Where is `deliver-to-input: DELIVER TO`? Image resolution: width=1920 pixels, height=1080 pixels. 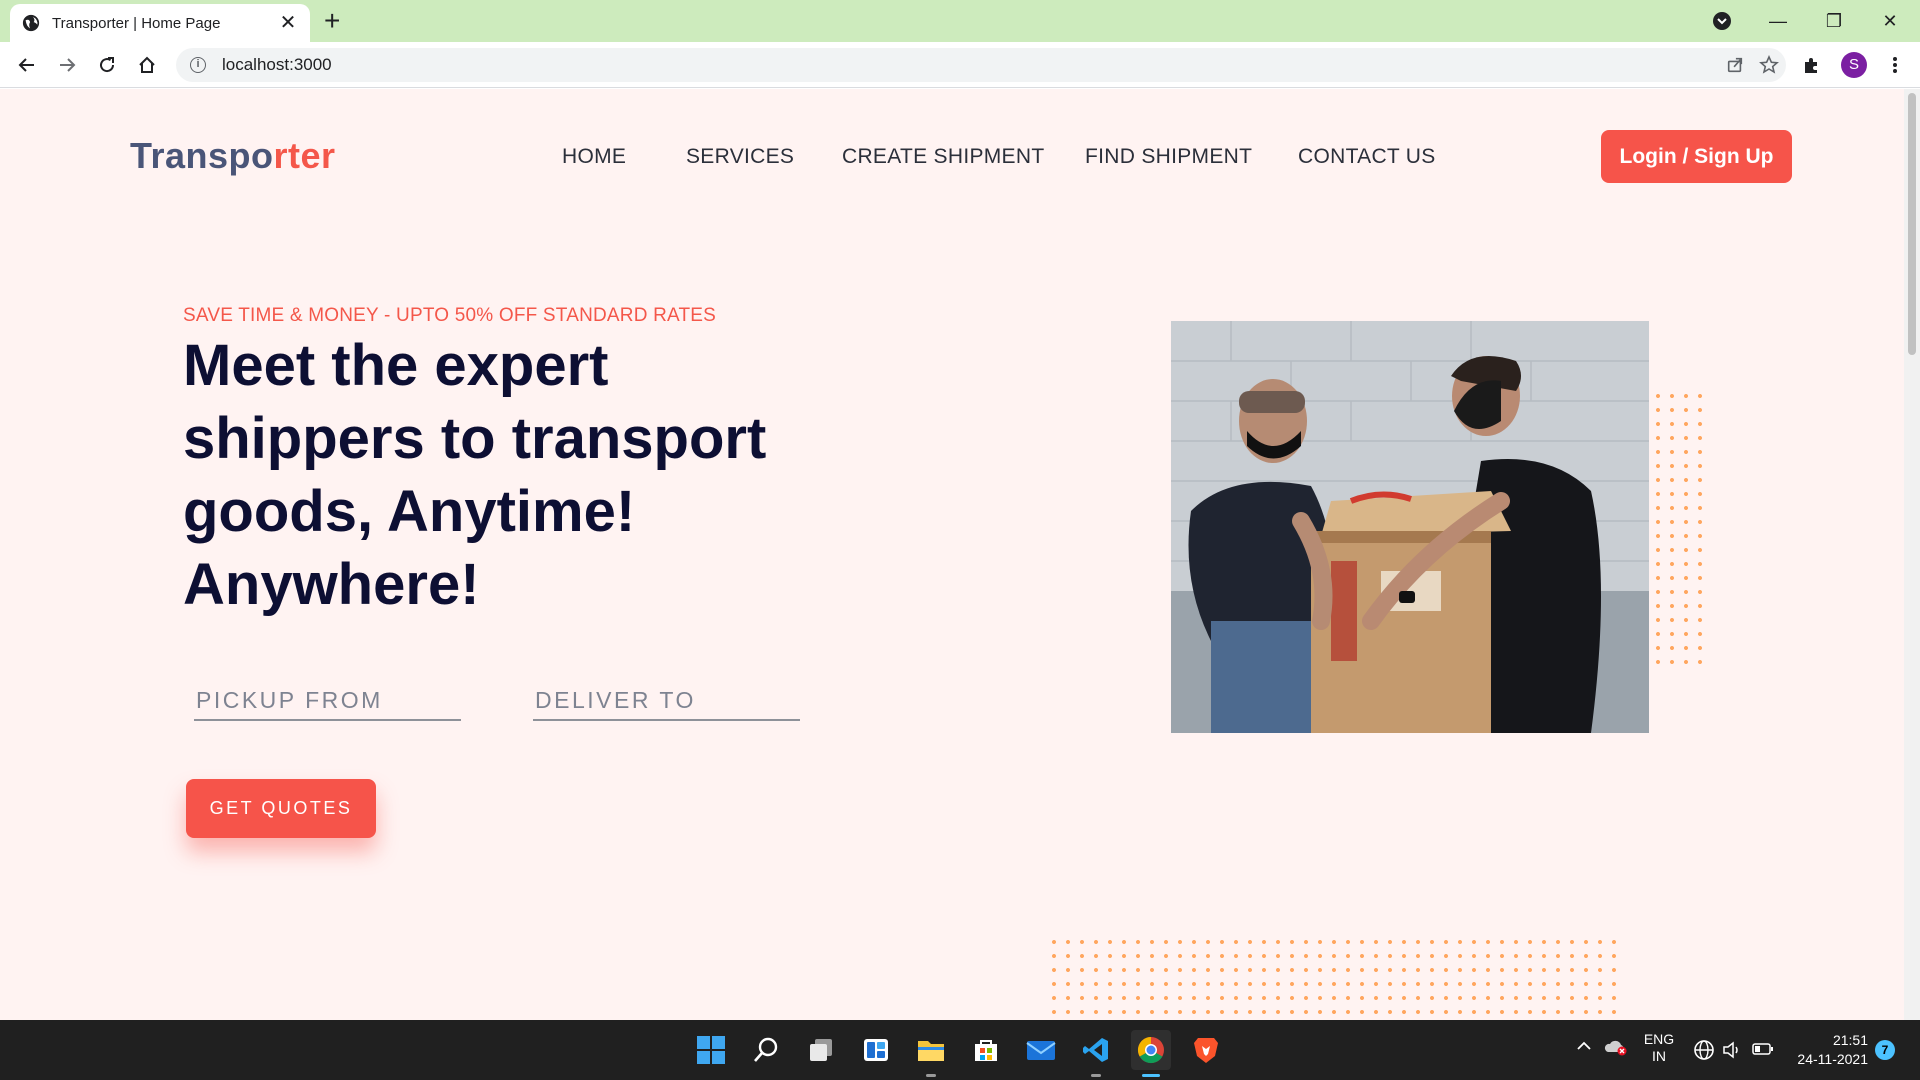 deliver-to-input: DELIVER TO is located at coordinates (666, 702).